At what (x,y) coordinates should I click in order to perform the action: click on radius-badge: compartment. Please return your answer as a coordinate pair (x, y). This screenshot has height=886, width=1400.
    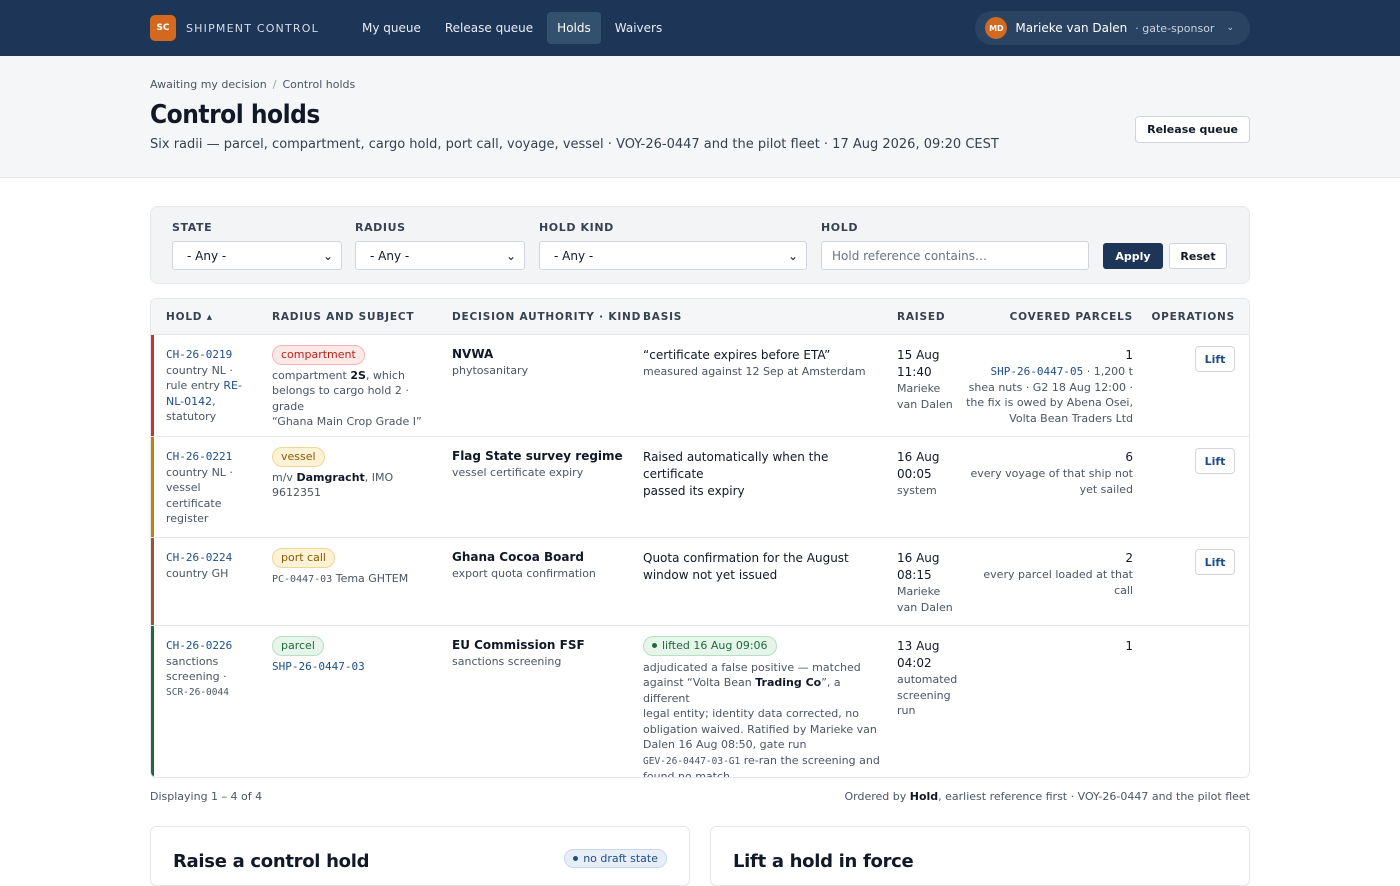
    Looking at the image, I should click on (318, 355).